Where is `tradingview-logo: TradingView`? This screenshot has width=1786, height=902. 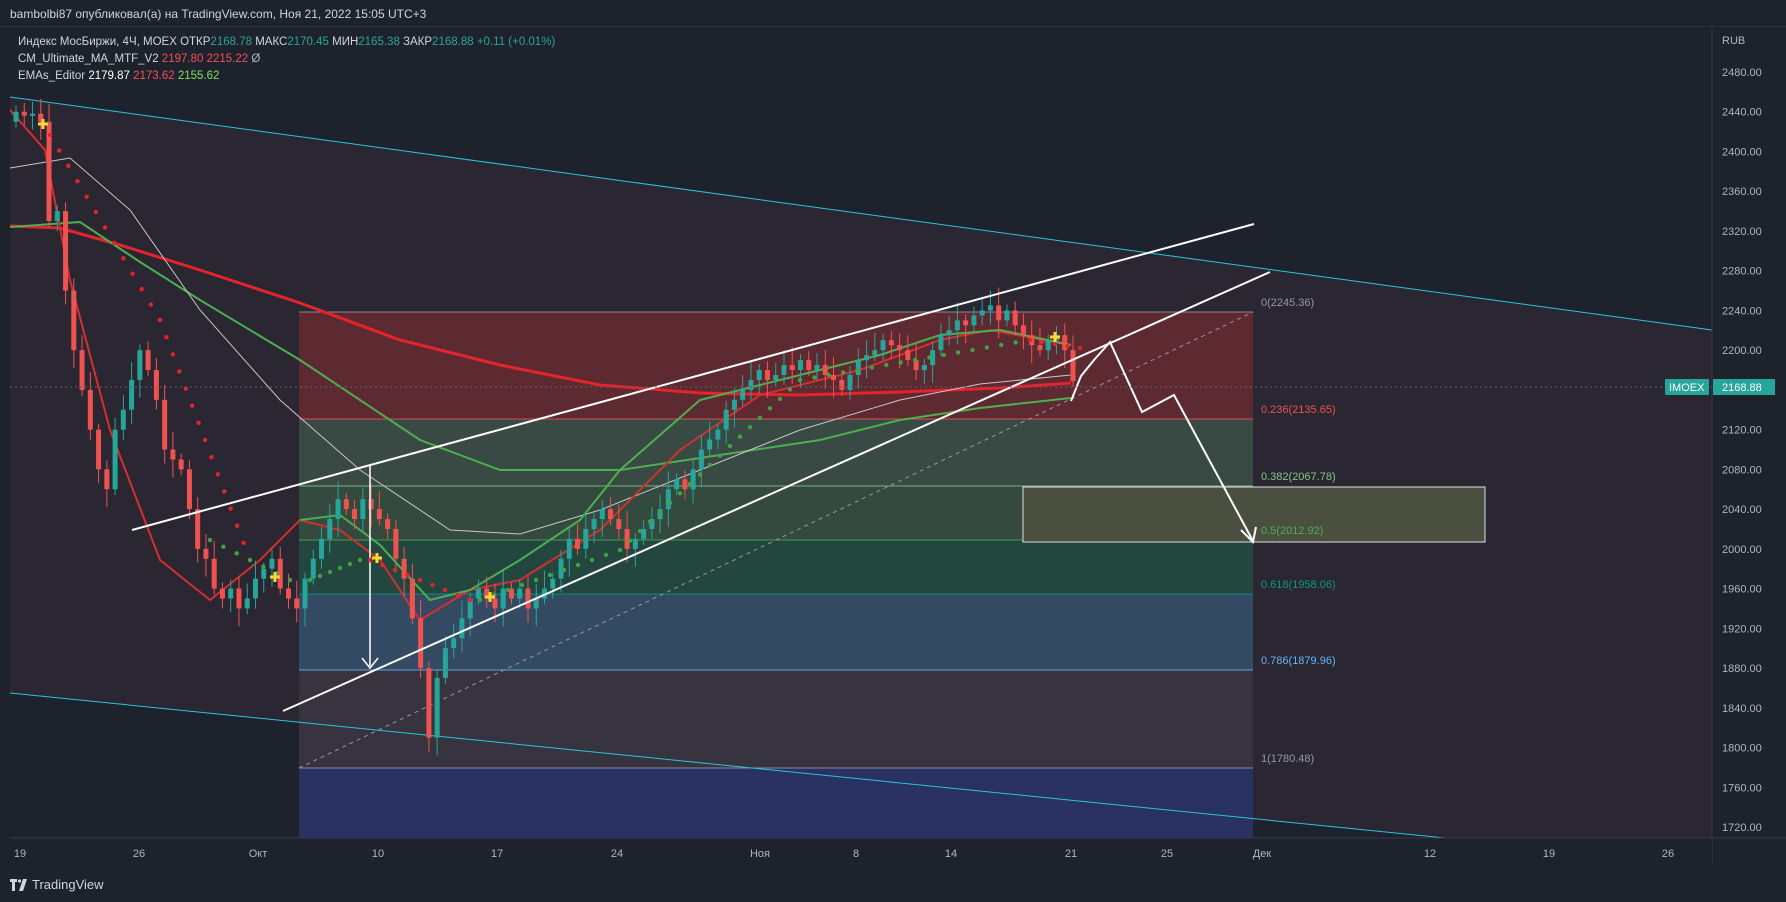
tradingview-logo: TradingView is located at coordinates (57, 884).